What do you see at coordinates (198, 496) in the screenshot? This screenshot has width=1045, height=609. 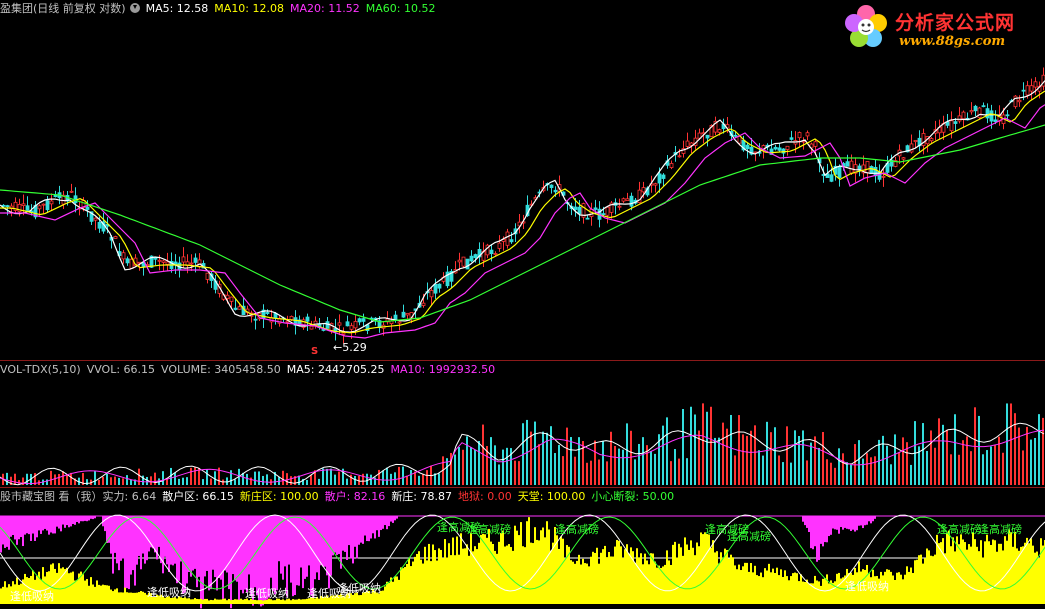 I see `retail-zone-readout: 散户区: 66.15` at bounding box center [198, 496].